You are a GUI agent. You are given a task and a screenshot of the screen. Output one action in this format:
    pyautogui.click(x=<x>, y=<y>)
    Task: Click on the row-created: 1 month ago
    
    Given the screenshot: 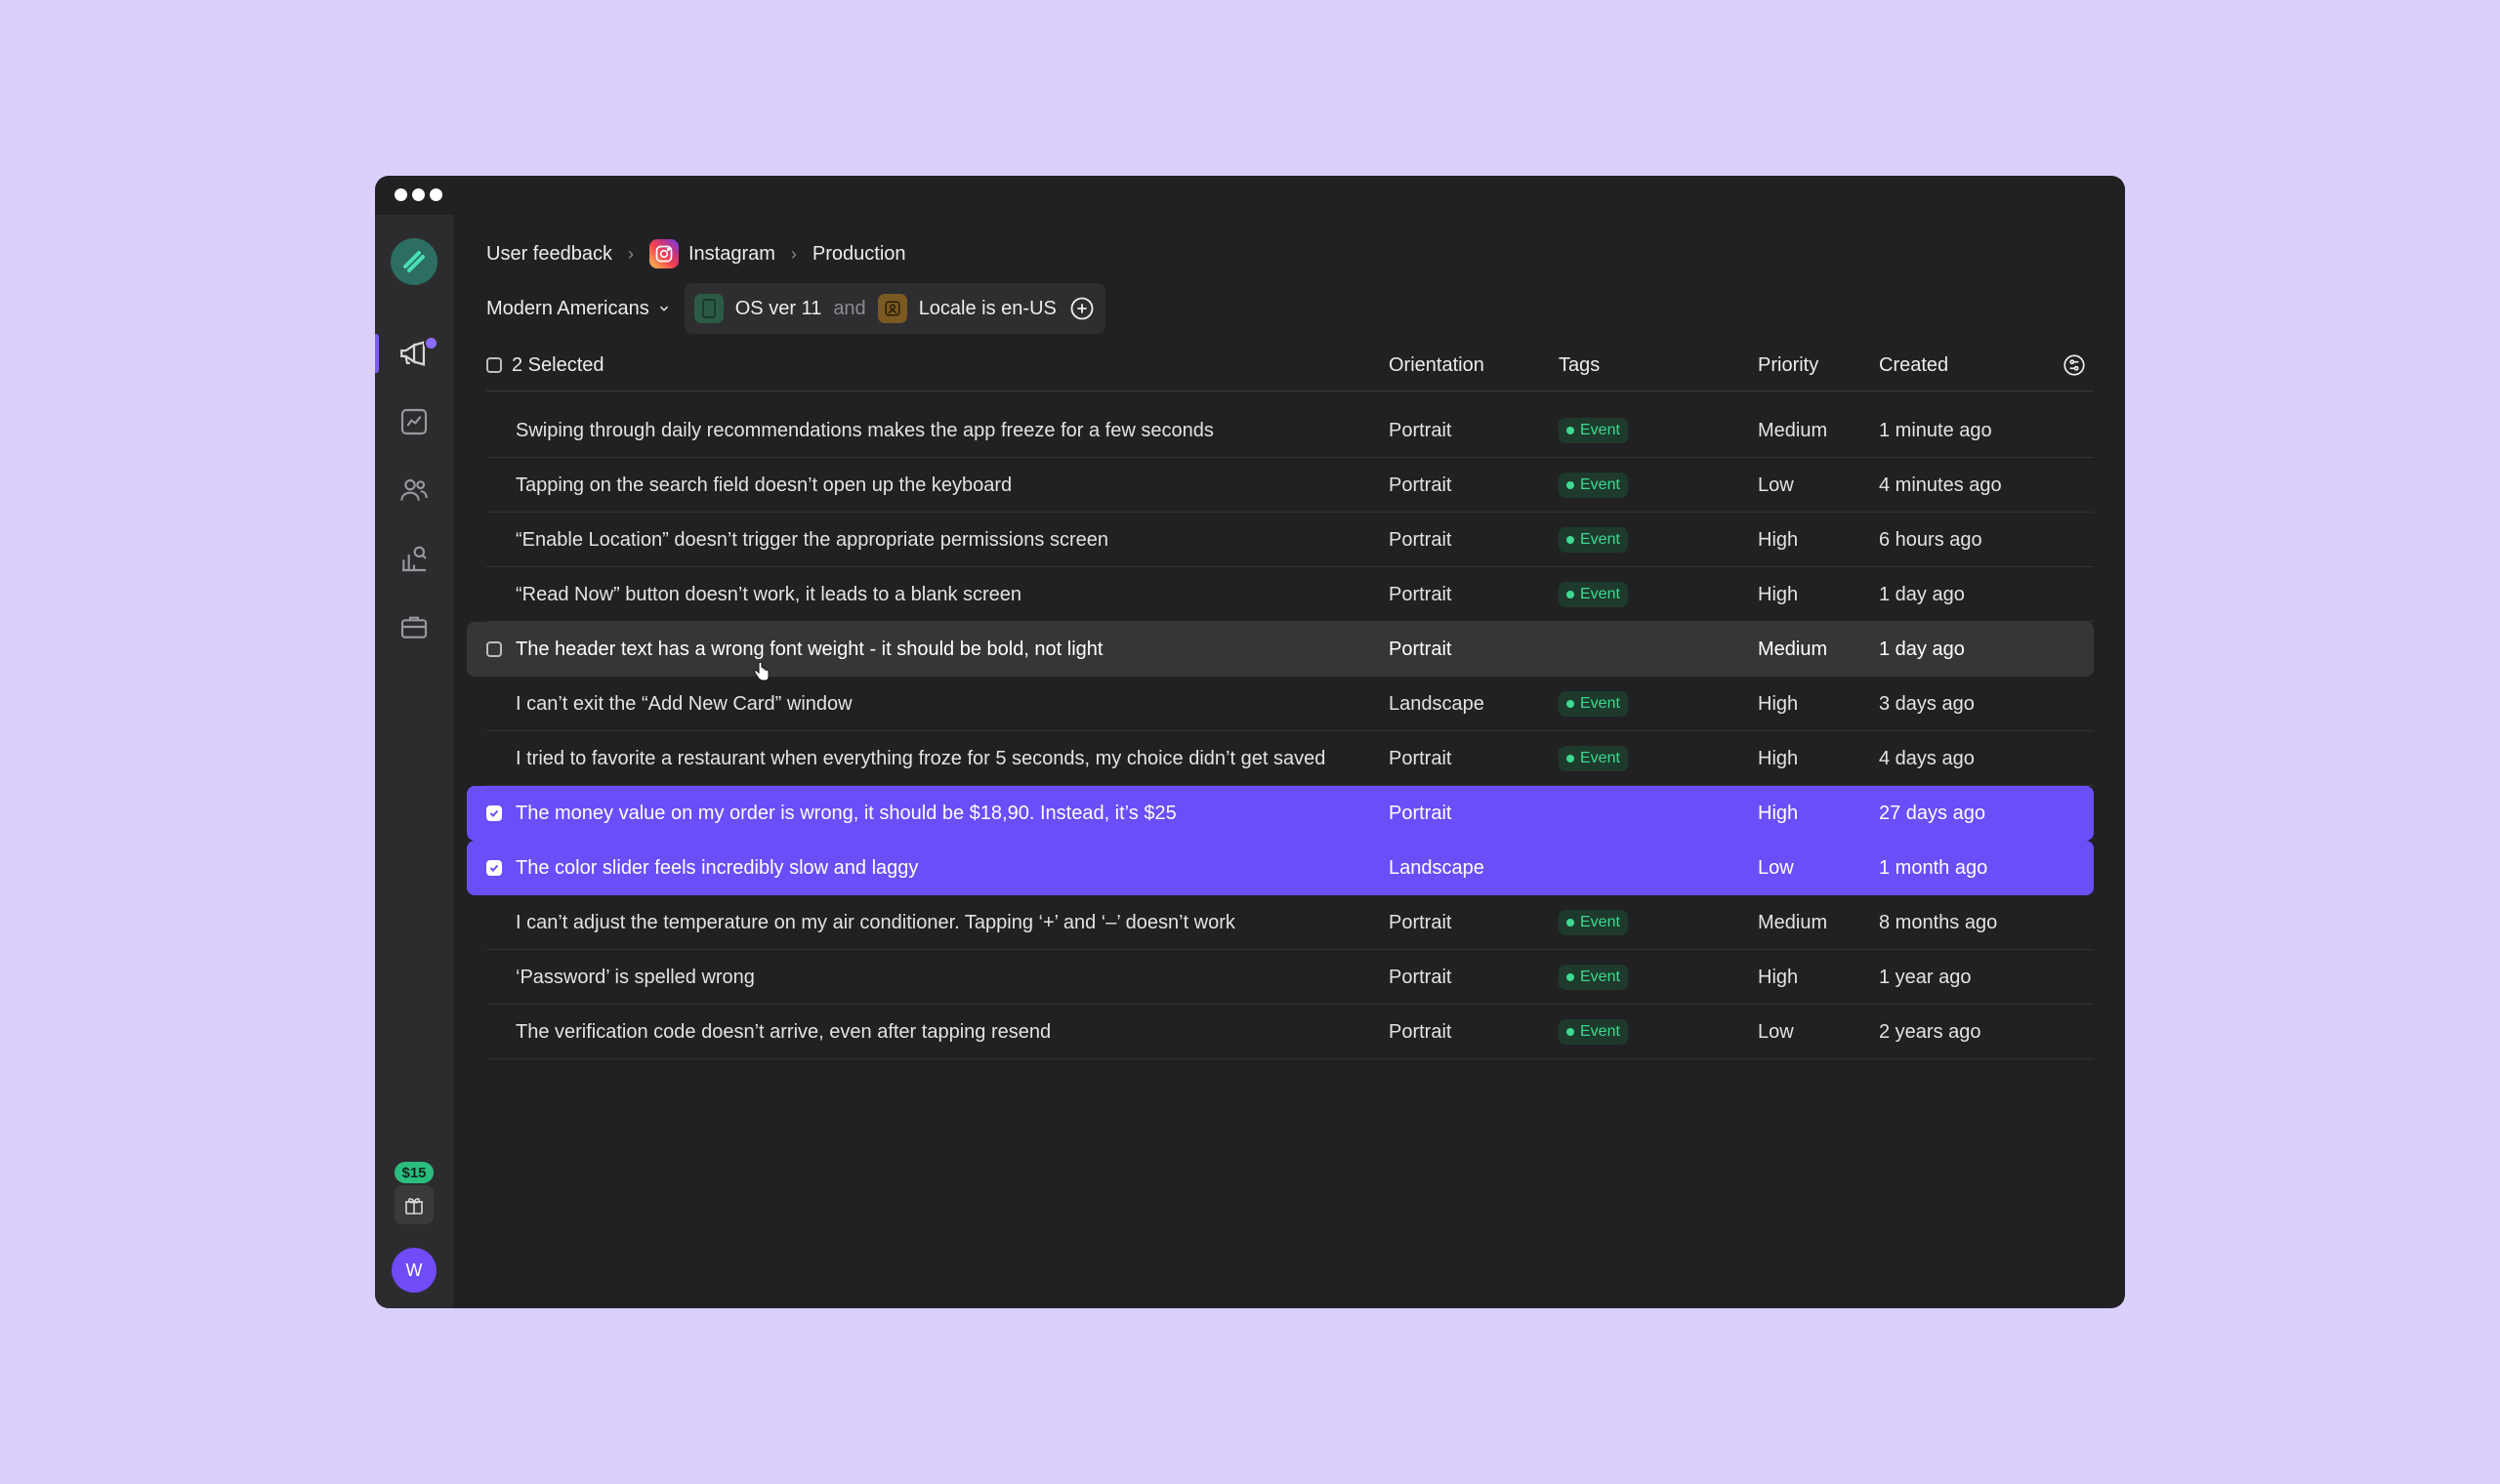 What is the action you would take?
    pyautogui.click(x=1933, y=868)
    